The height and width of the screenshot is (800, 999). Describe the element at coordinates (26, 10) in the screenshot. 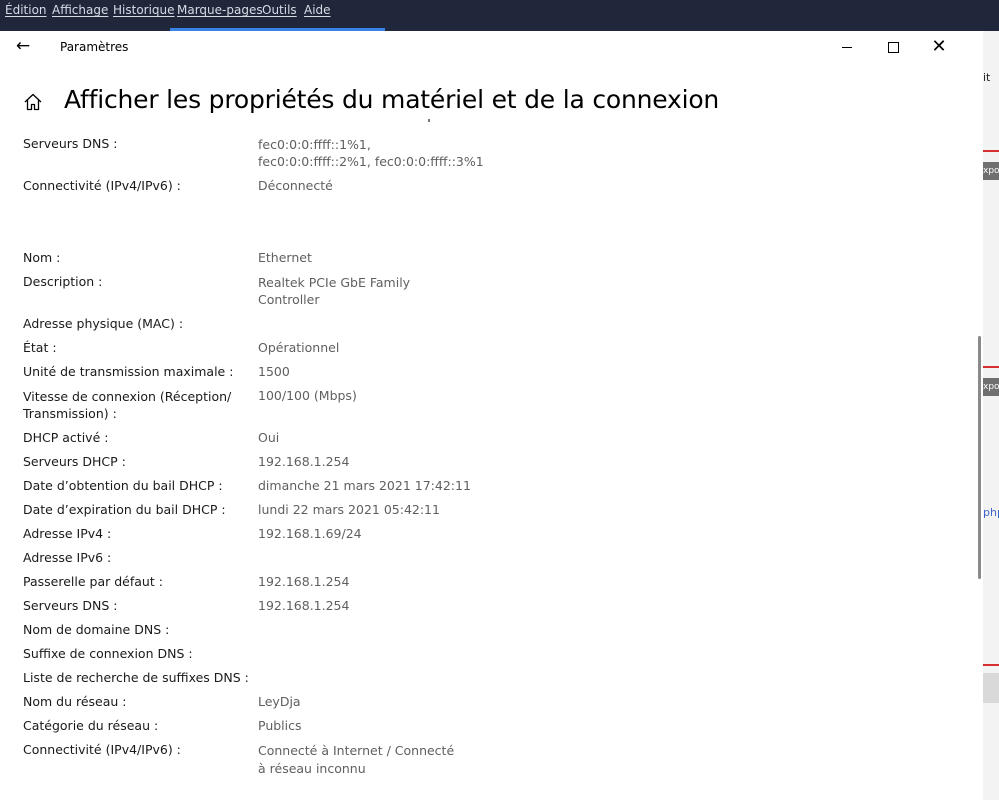

I see `menu-edition: Édition` at that location.